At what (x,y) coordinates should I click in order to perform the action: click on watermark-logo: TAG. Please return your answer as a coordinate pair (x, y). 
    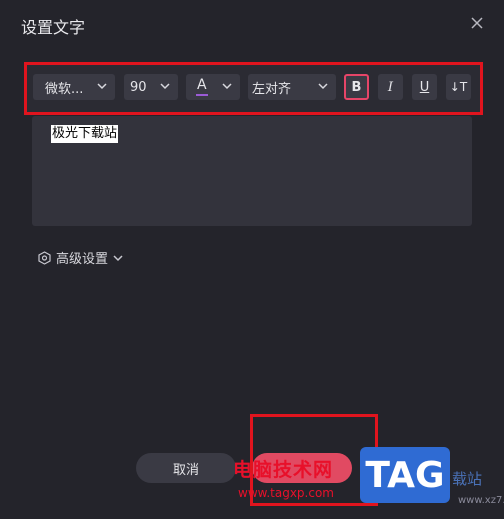
    Looking at the image, I should click on (405, 475).